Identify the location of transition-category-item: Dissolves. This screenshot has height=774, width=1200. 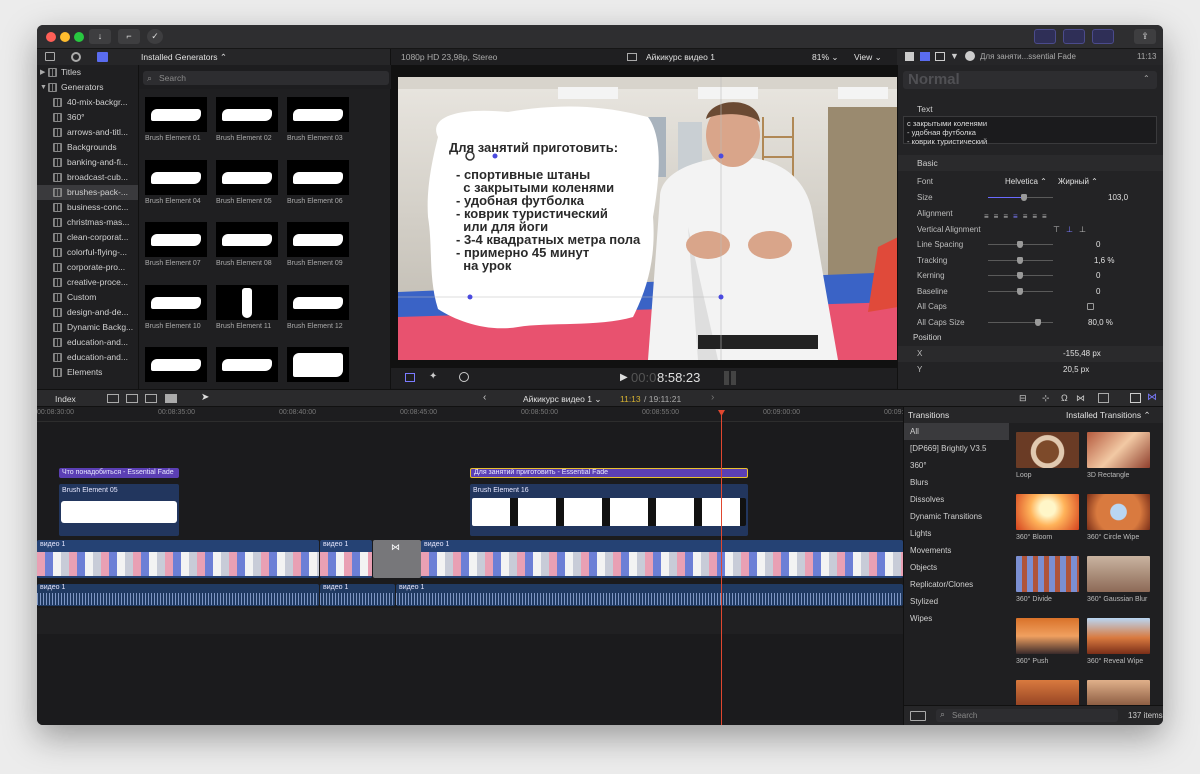
(956, 499).